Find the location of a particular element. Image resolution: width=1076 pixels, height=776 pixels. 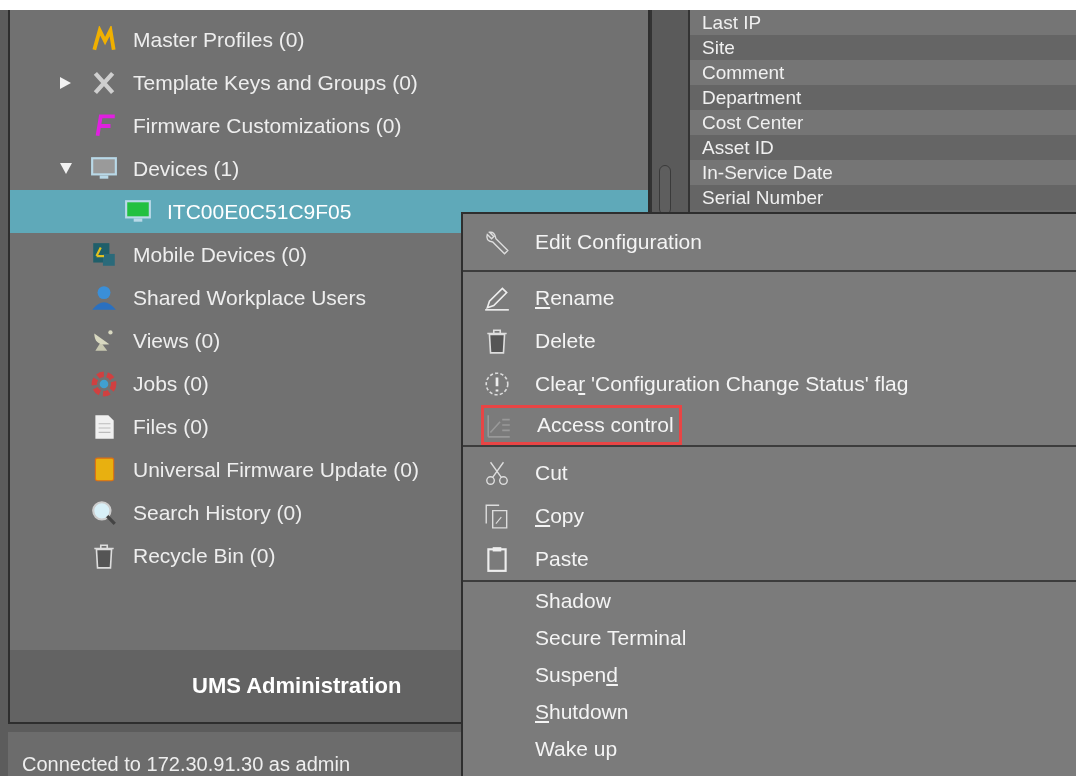

property-row: Asset ID is located at coordinates (883, 147).